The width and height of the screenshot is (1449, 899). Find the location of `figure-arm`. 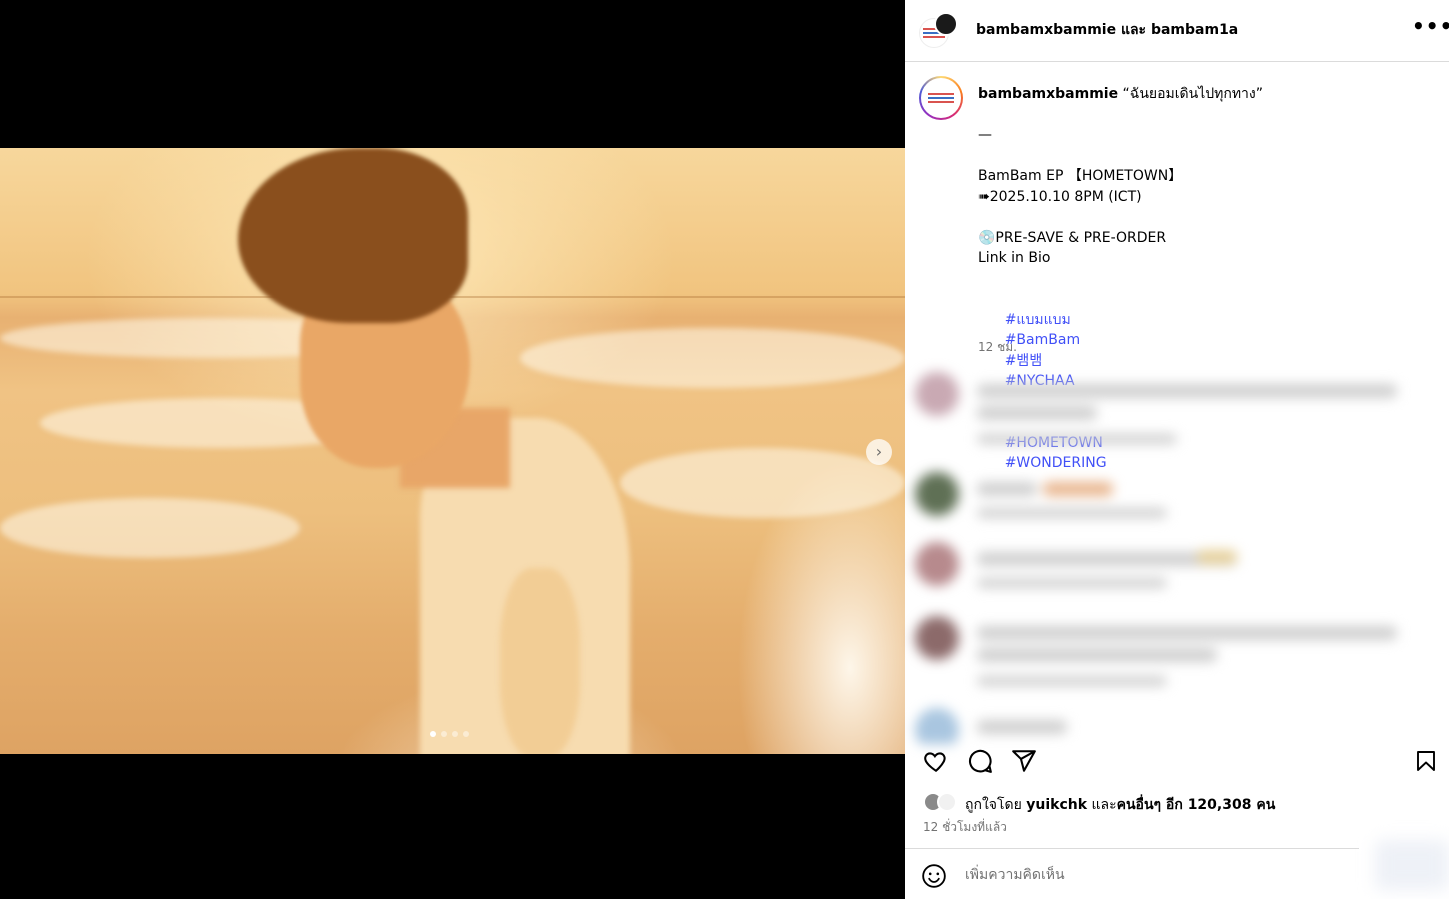

figure-arm is located at coordinates (540, 661).